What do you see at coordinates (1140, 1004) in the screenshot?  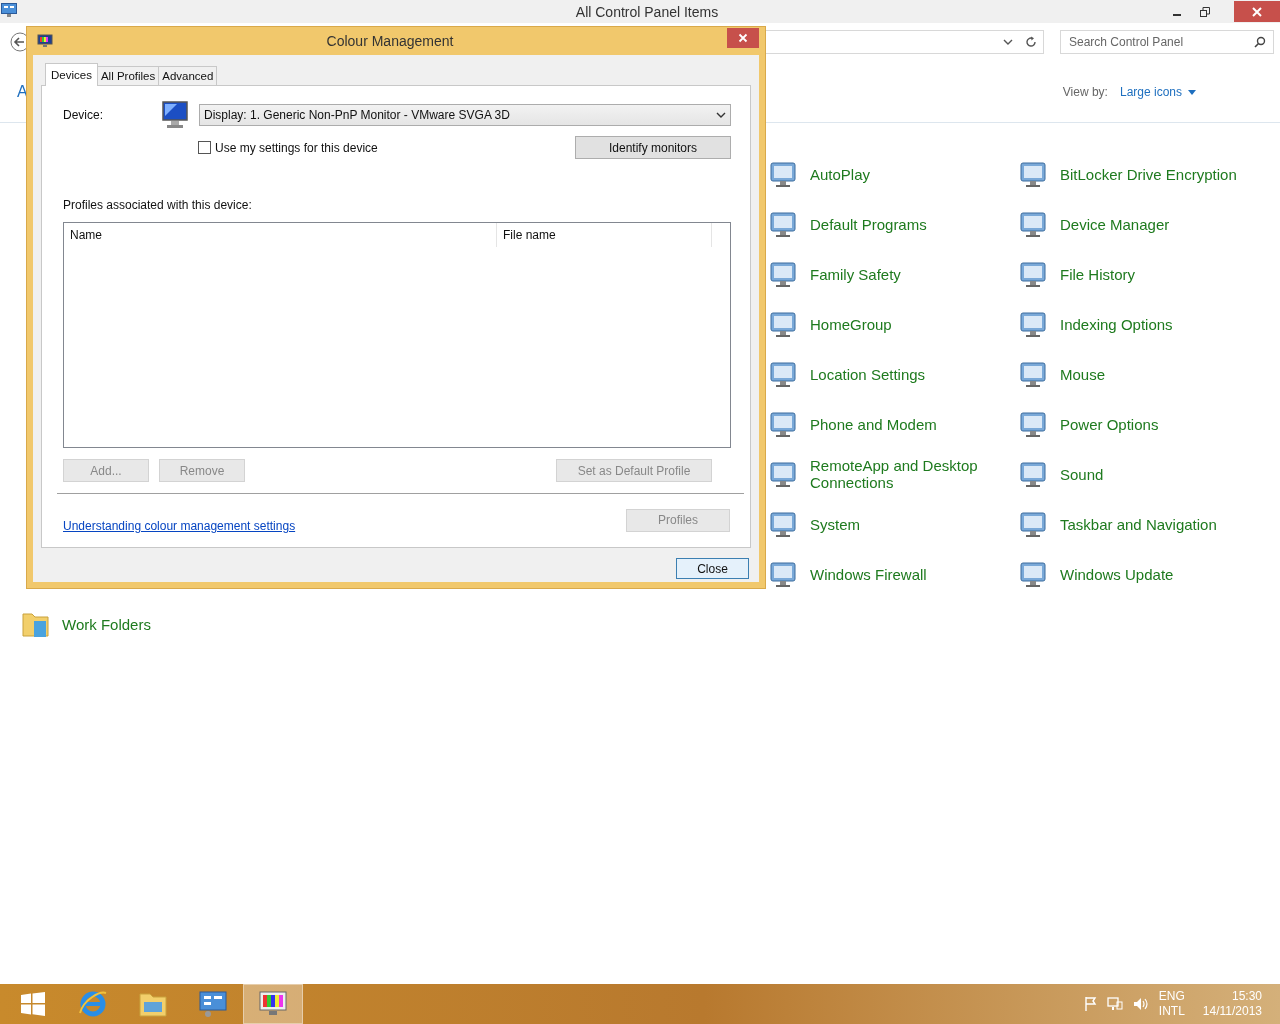 I see `speaker-icon` at bounding box center [1140, 1004].